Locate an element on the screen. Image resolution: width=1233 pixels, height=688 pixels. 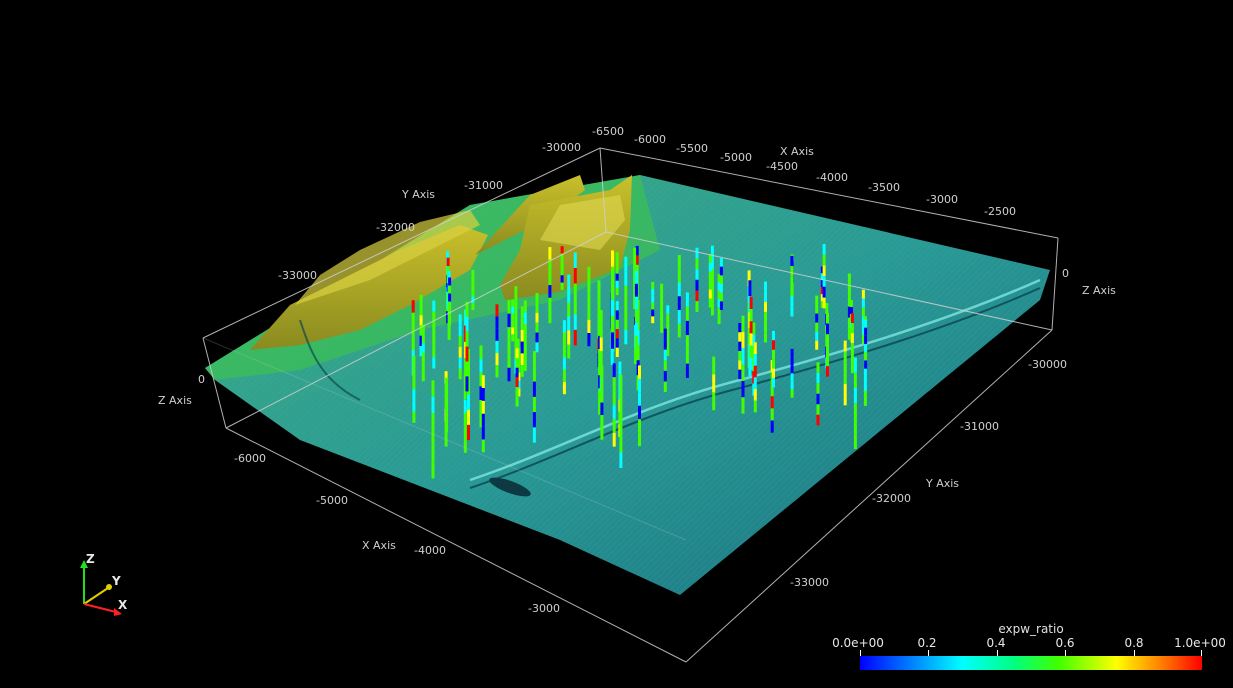
color-legend-label: 0.4 is located at coordinates (996, 643).